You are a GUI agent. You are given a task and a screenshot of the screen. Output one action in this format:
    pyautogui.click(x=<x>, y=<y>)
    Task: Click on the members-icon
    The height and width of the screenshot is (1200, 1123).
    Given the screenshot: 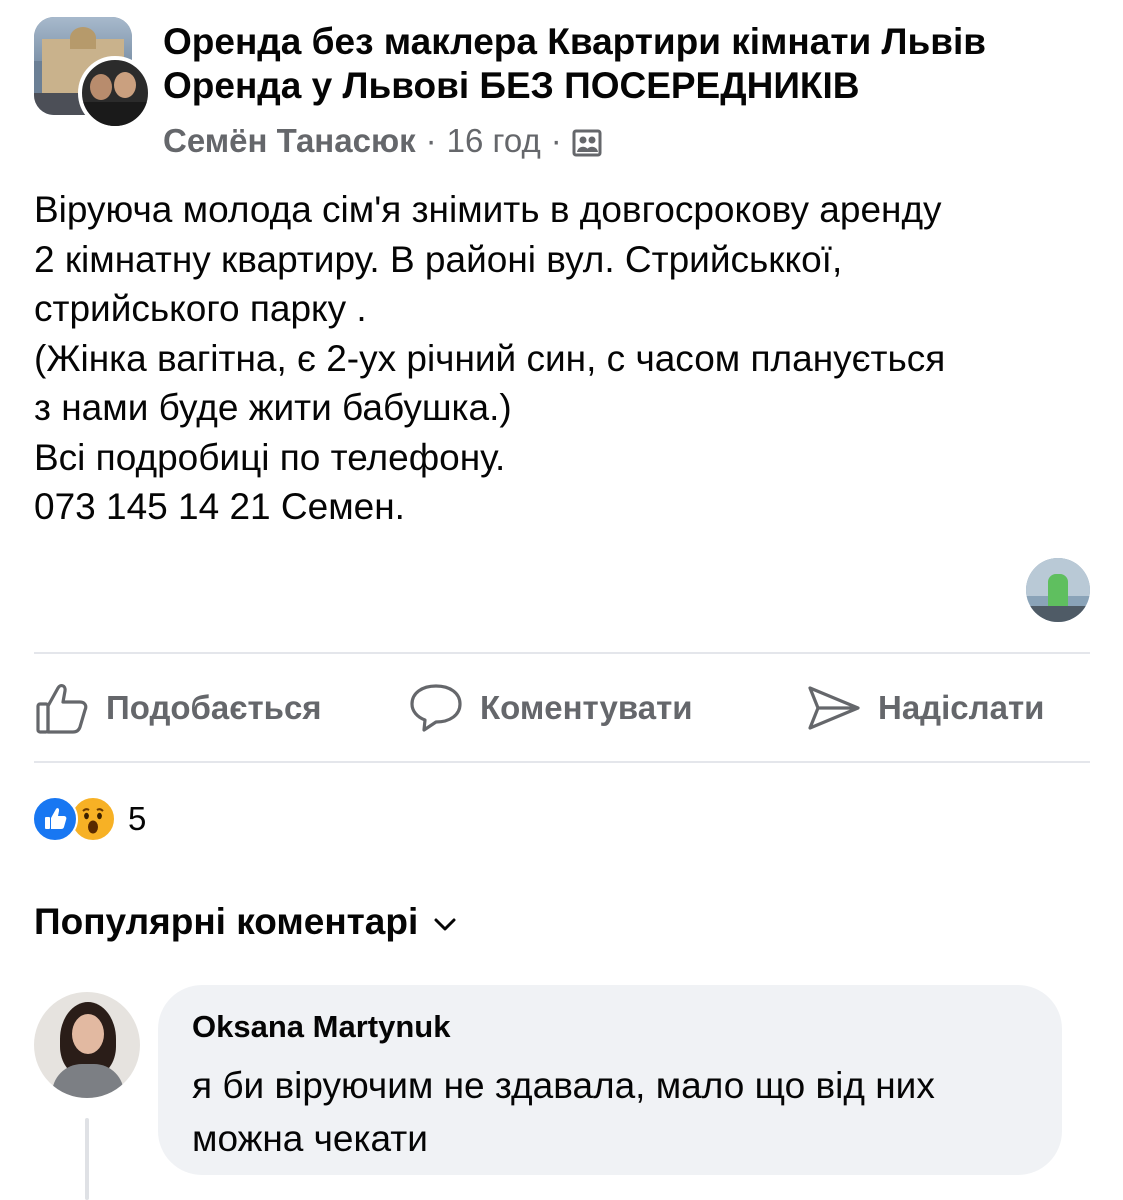 What is the action you would take?
    pyautogui.click(x=587, y=142)
    